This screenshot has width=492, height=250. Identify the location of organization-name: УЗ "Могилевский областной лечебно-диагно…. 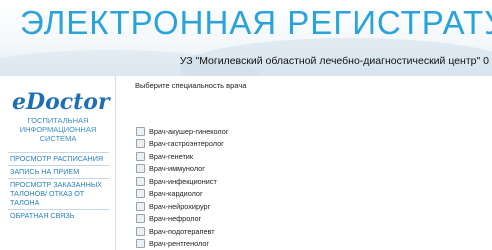
(334, 61).